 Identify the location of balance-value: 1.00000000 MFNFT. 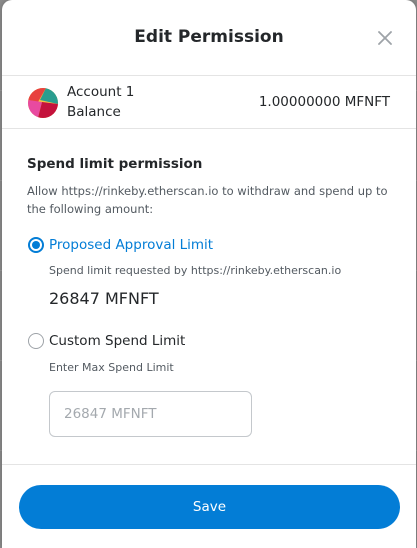
(324, 102).